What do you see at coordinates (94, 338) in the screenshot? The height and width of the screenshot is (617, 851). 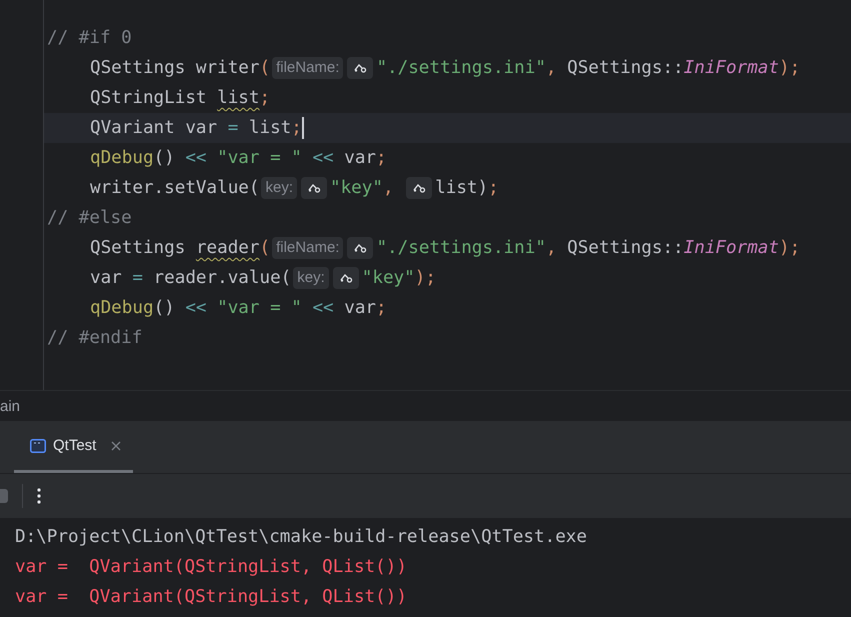 I see `code-token: // #endif` at bounding box center [94, 338].